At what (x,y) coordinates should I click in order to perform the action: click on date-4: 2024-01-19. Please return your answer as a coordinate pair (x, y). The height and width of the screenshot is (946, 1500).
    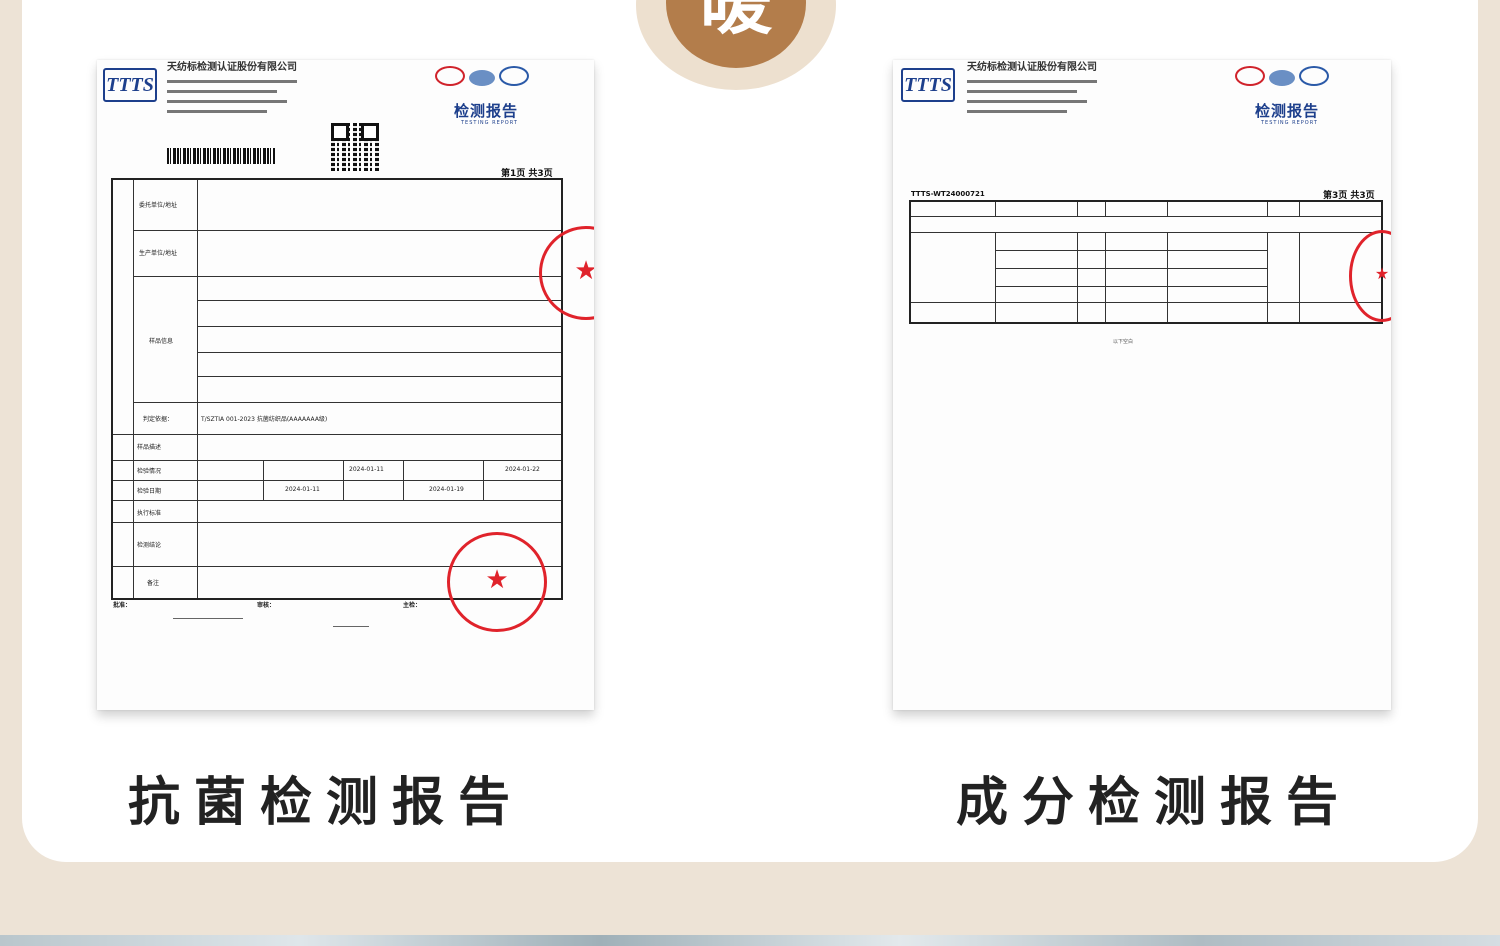
    Looking at the image, I should click on (446, 489).